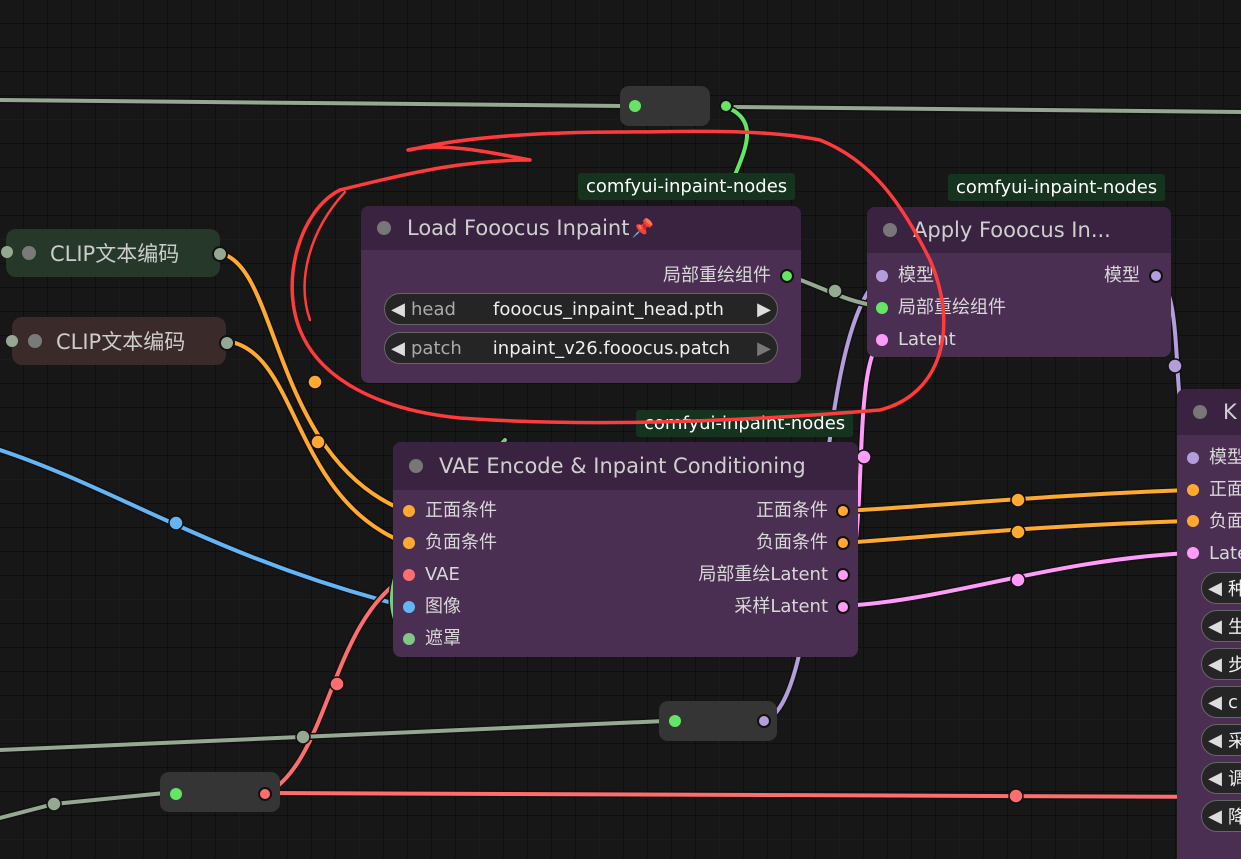  I want to click on clip-text-encode-node-positive: CLIP文本编码, so click(113, 253).